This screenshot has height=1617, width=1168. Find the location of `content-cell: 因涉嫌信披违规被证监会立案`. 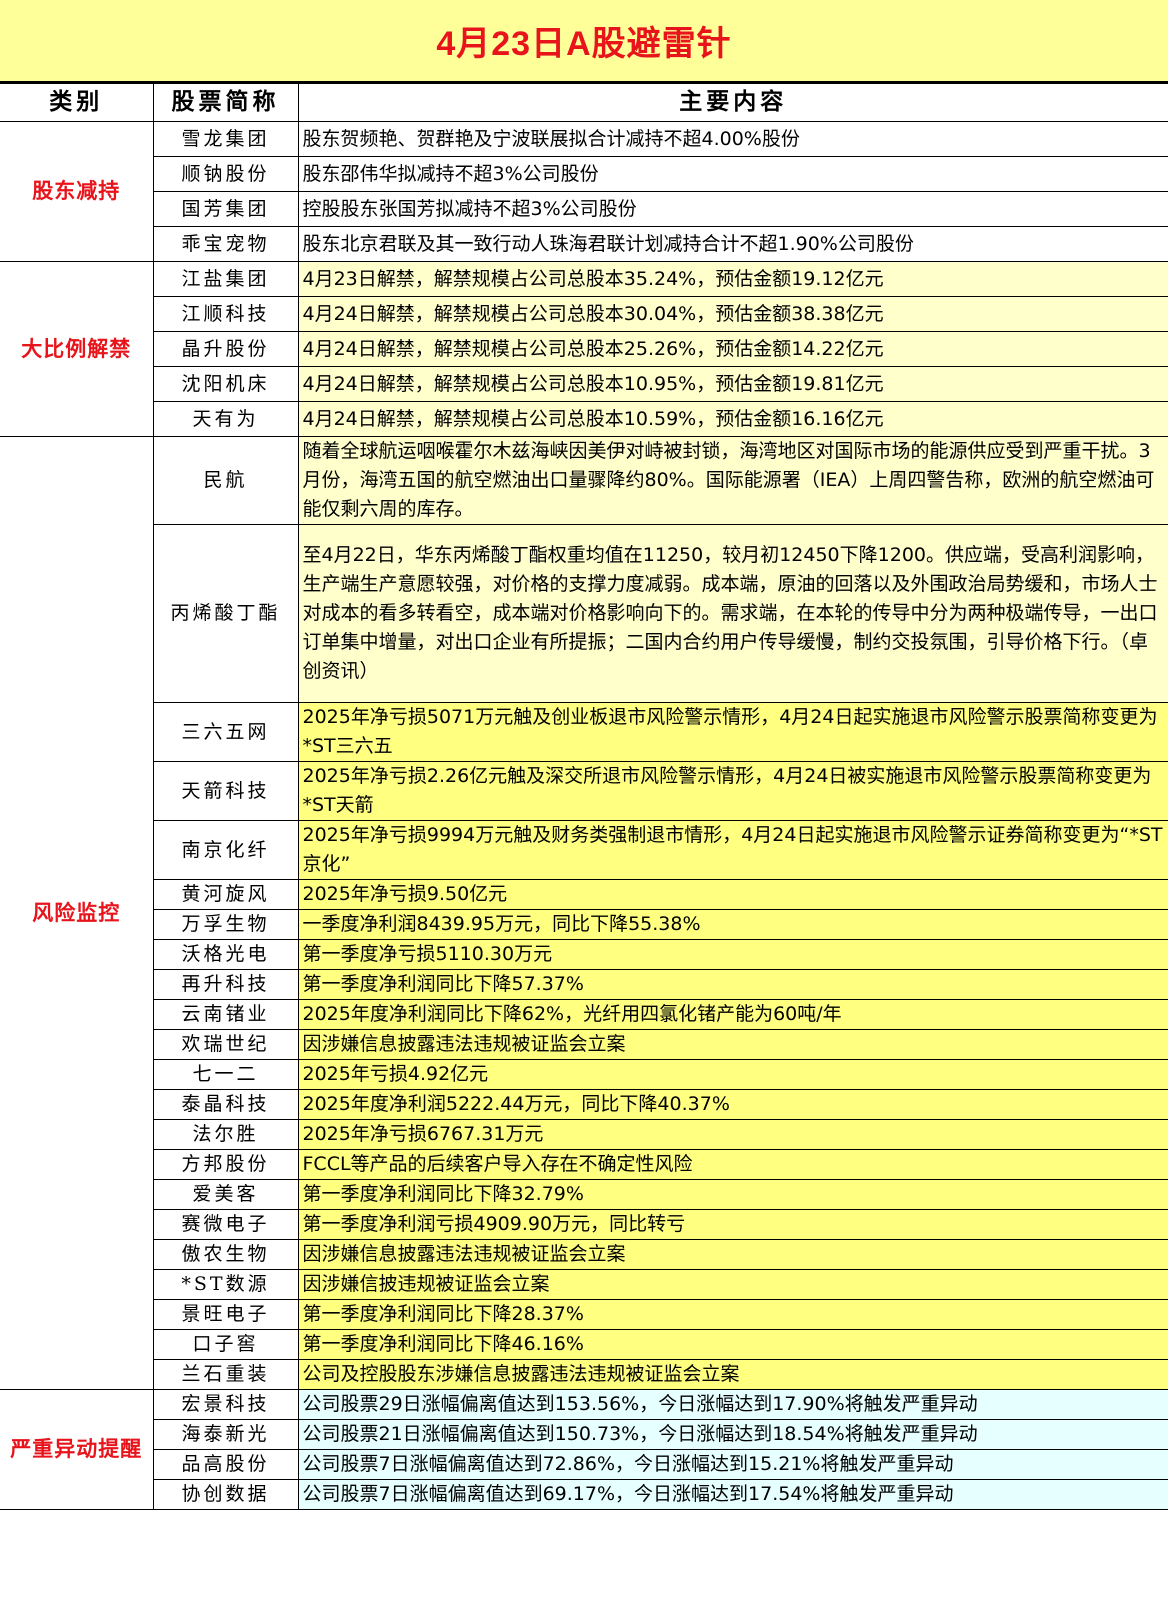

content-cell: 因涉嫌信披违规被证监会立案 is located at coordinates (732, 1284).